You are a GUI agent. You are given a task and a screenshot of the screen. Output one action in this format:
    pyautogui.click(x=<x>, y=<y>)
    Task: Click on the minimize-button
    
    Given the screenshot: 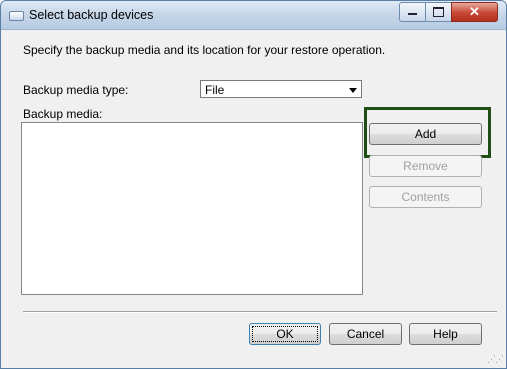 What is the action you would take?
    pyautogui.click(x=412, y=12)
    